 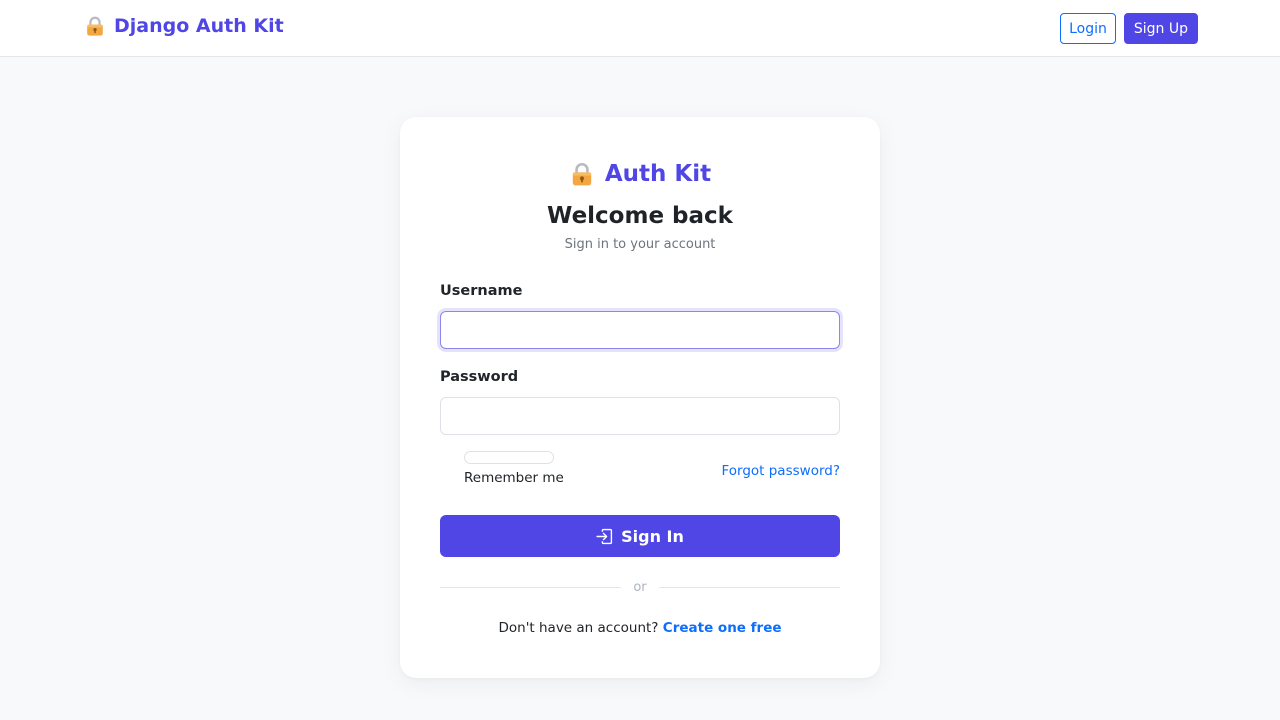 I want to click on divider: or, so click(x=640, y=587).